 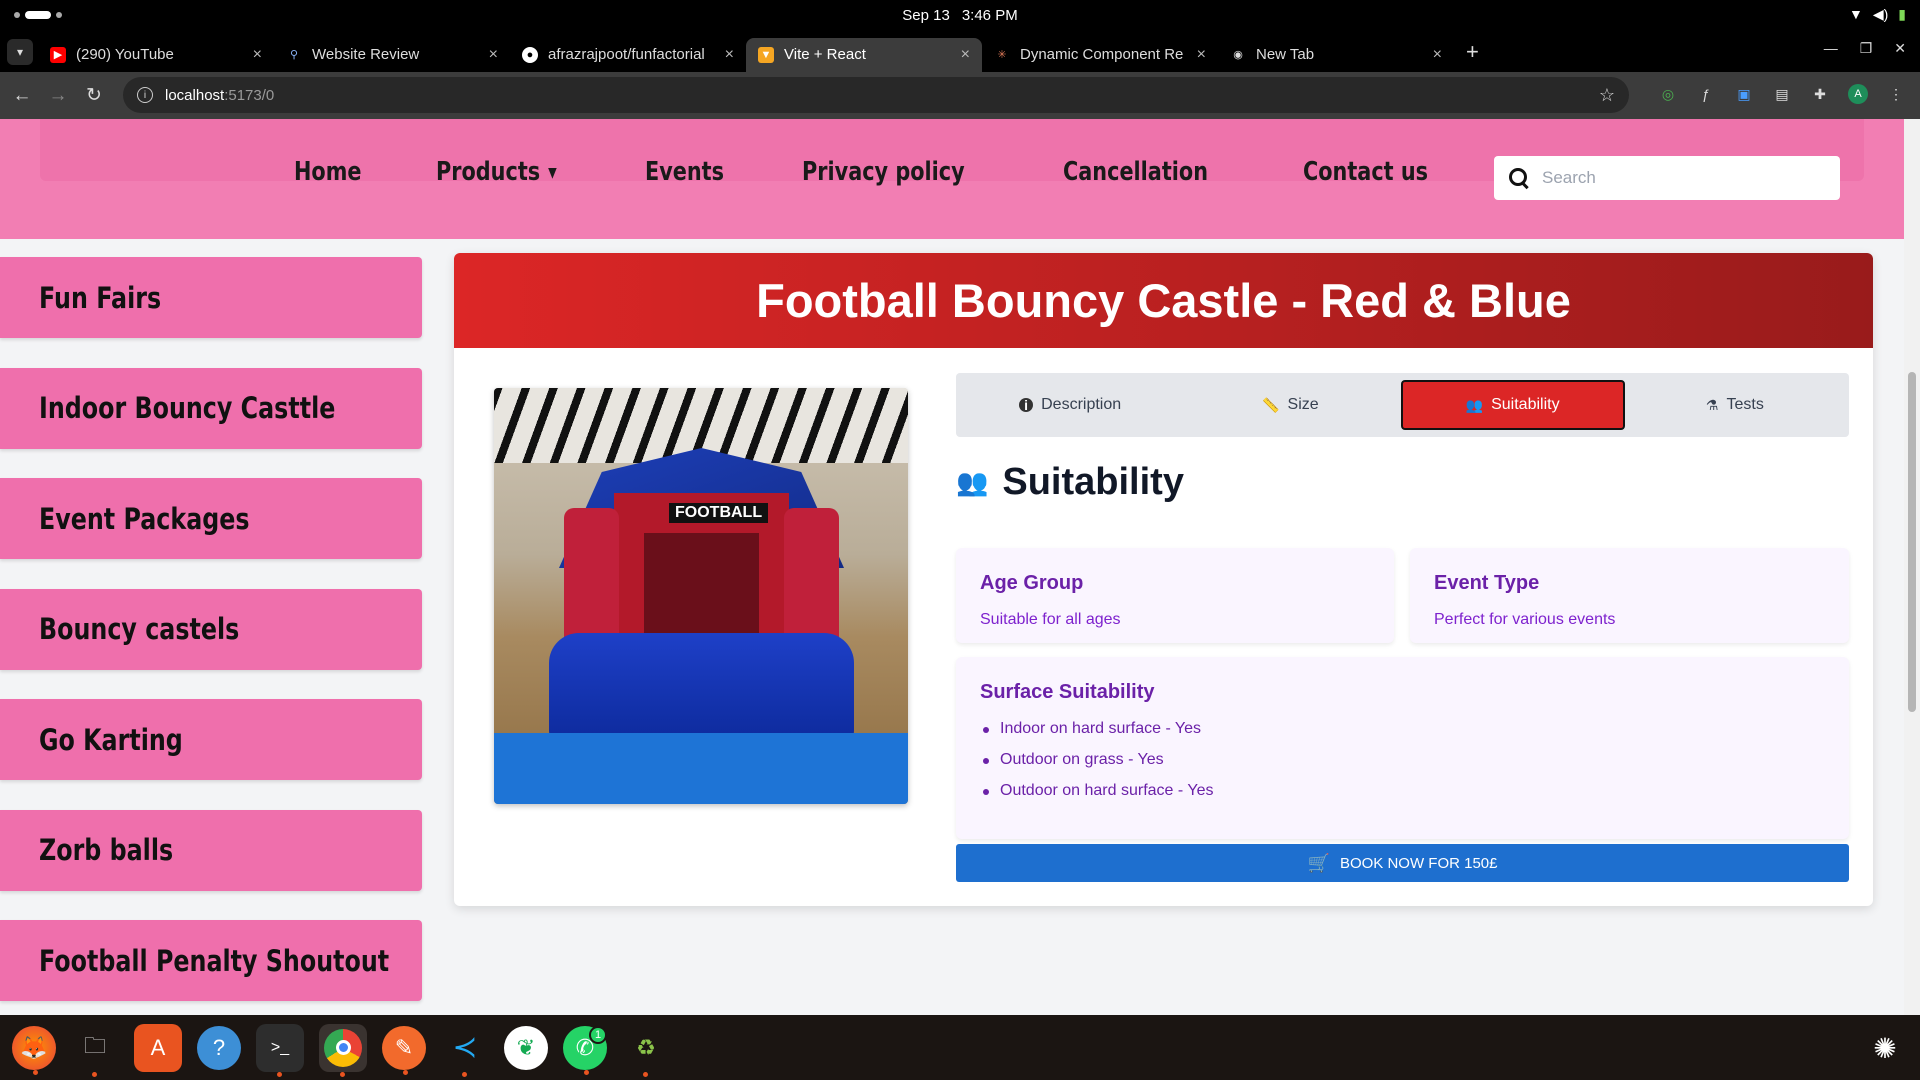 What do you see at coordinates (526, 1047) in the screenshot?
I see `mongodb-compass-icon: ❦` at bounding box center [526, 1047].